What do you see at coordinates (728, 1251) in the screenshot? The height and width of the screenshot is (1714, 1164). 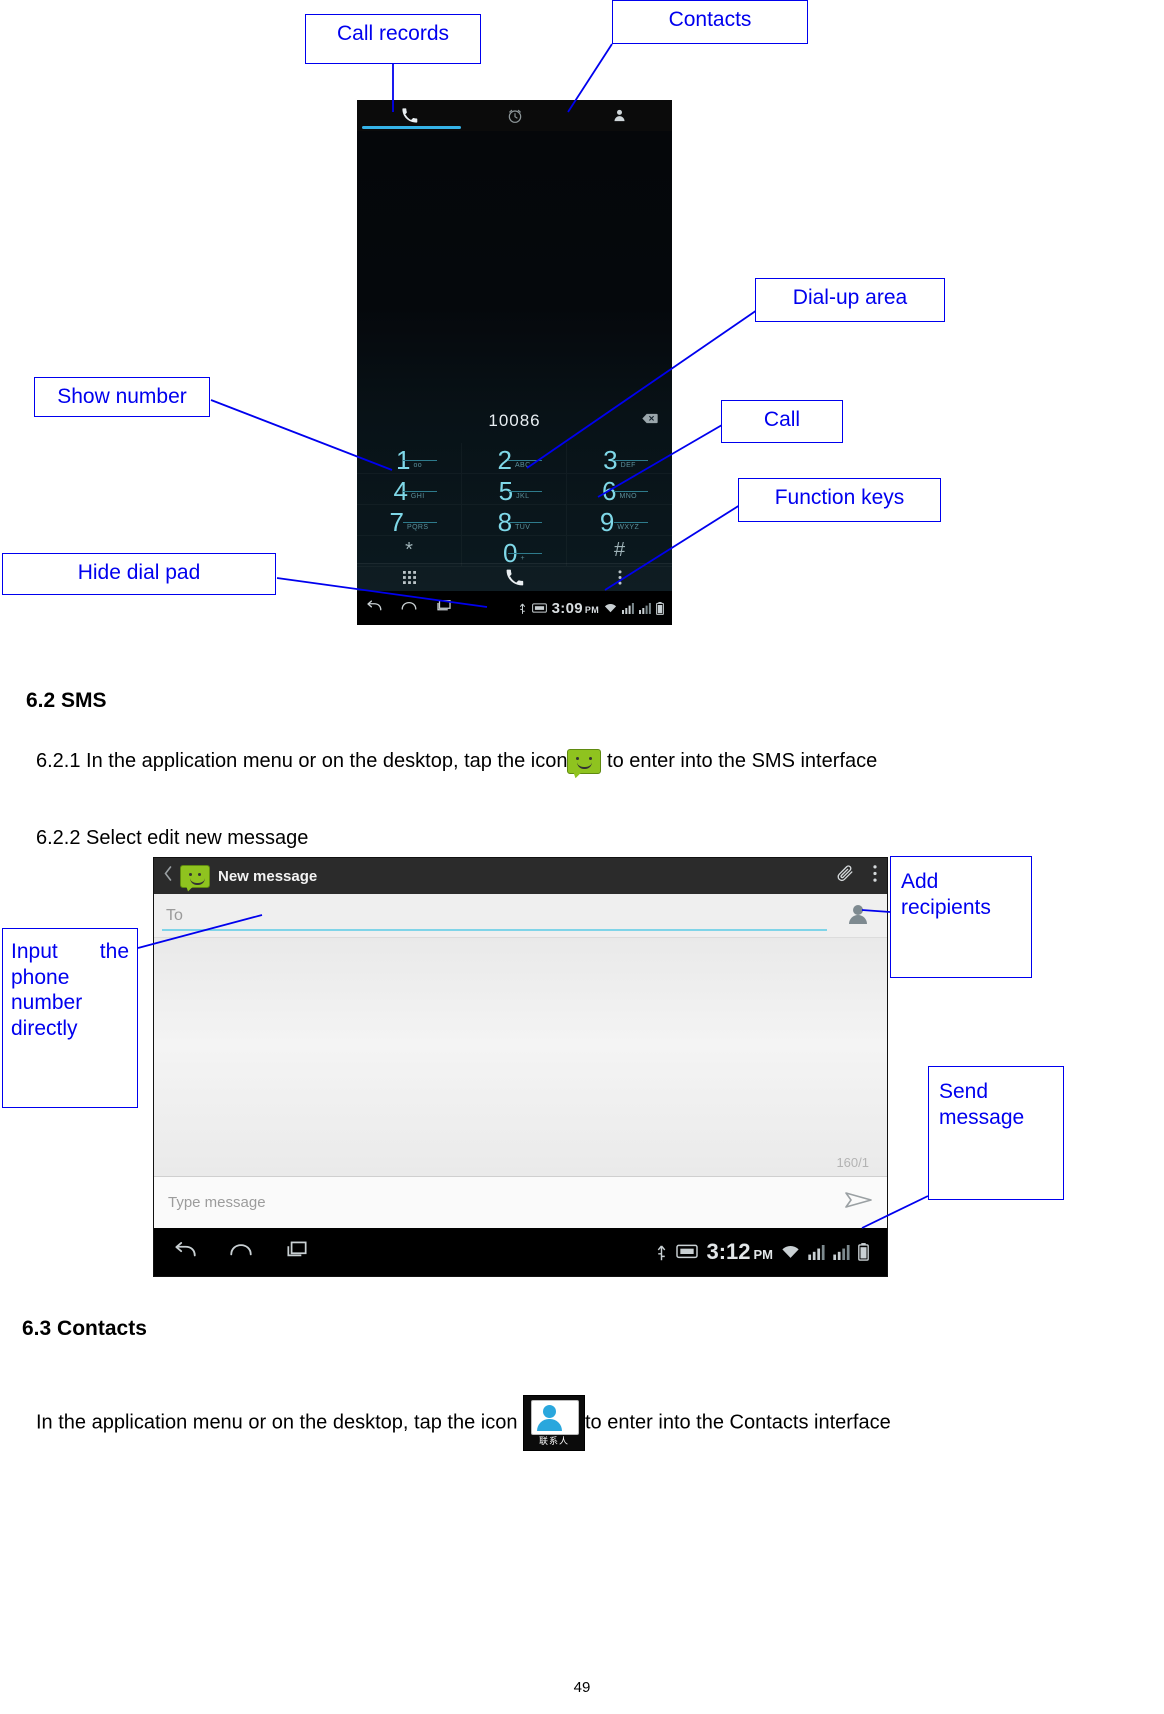 I see `clock-time: 3:12` at bounding box center [728, 1251].